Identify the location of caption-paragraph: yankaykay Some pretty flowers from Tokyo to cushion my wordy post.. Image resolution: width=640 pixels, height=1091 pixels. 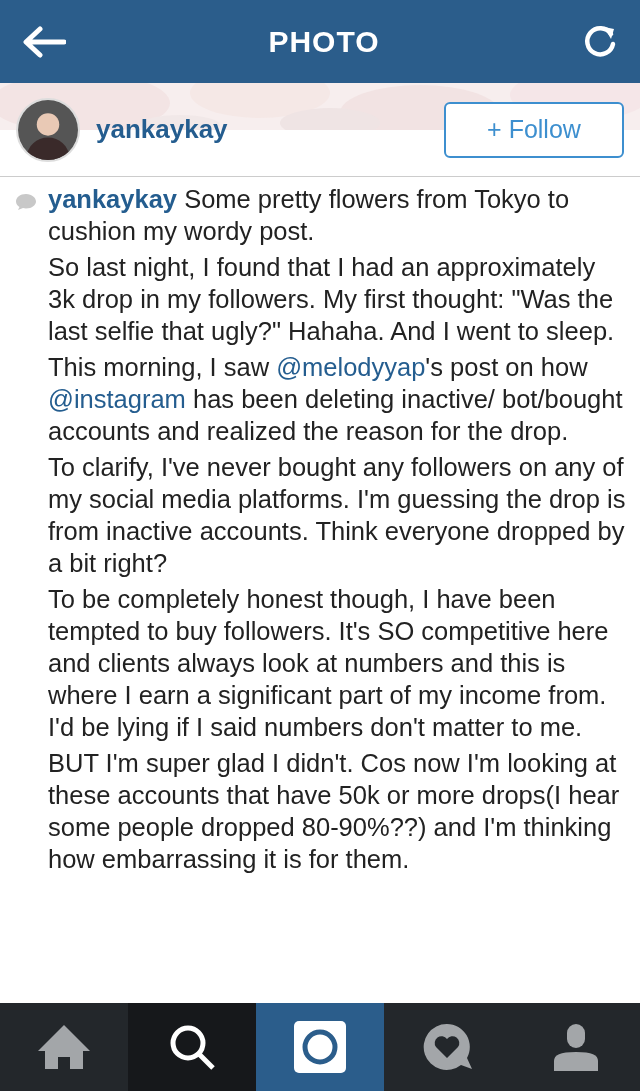
(309, 215).